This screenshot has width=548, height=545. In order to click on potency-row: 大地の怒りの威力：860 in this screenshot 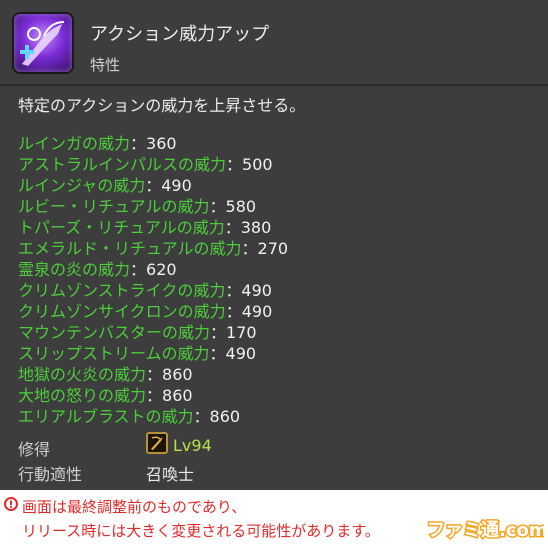, I will do `click(153, 395)`.